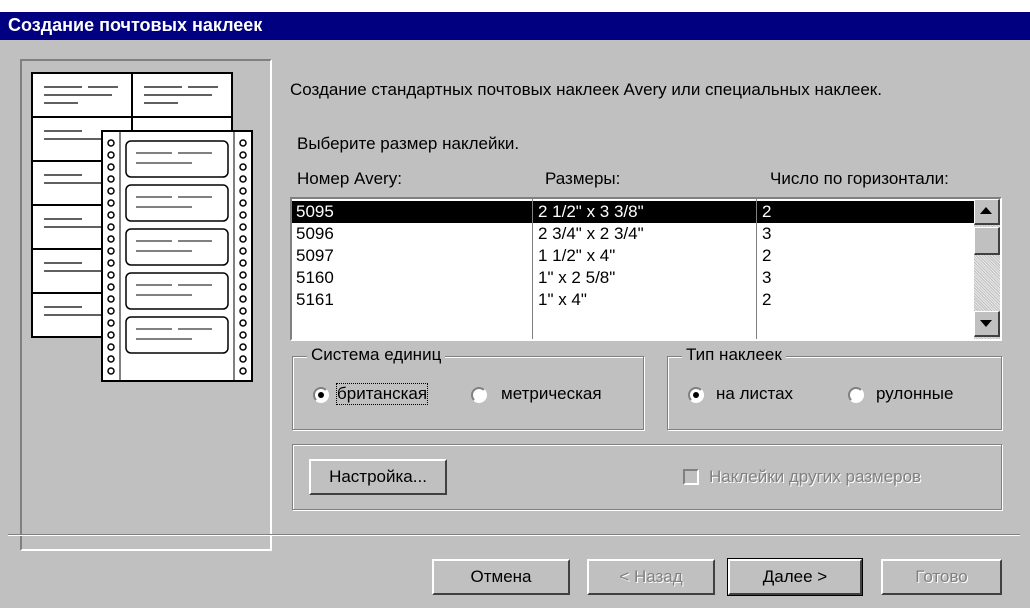 The image size is (1030, 608). I want to click on list-scrollbar, so click(987, 269).